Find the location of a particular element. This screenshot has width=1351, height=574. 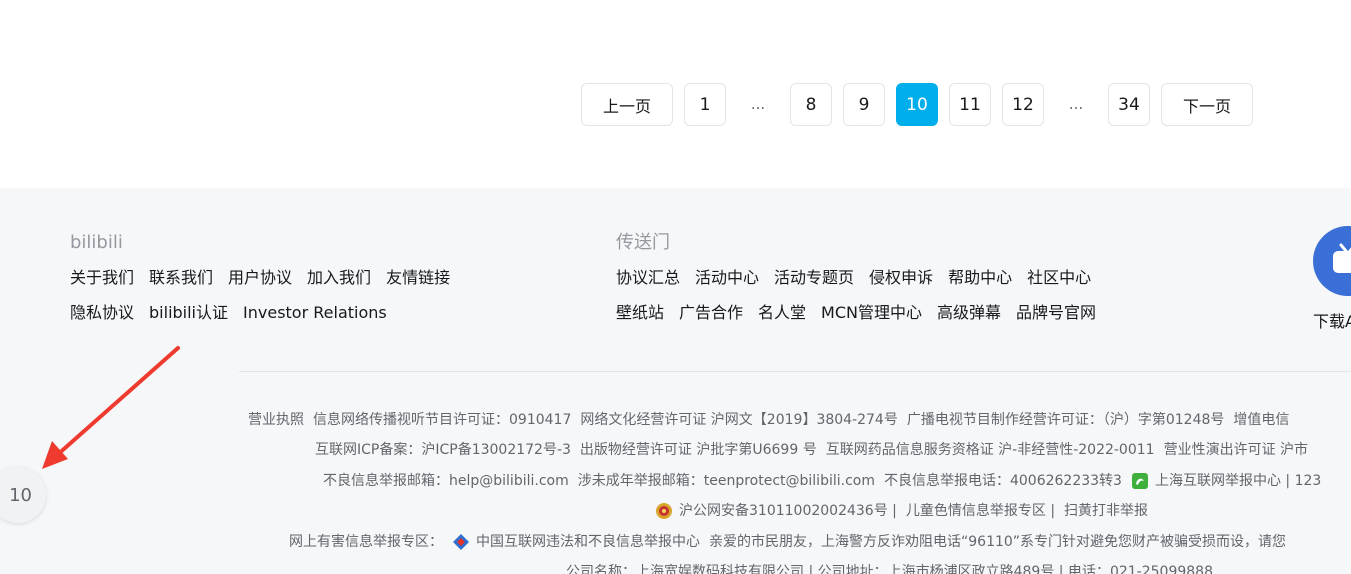

prev-page-button: 上一页 is located at coordinates (627, 104).